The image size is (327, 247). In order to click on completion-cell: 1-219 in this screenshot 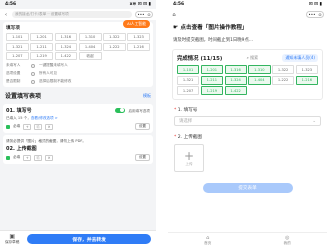, I will do `click(211, 90)`.